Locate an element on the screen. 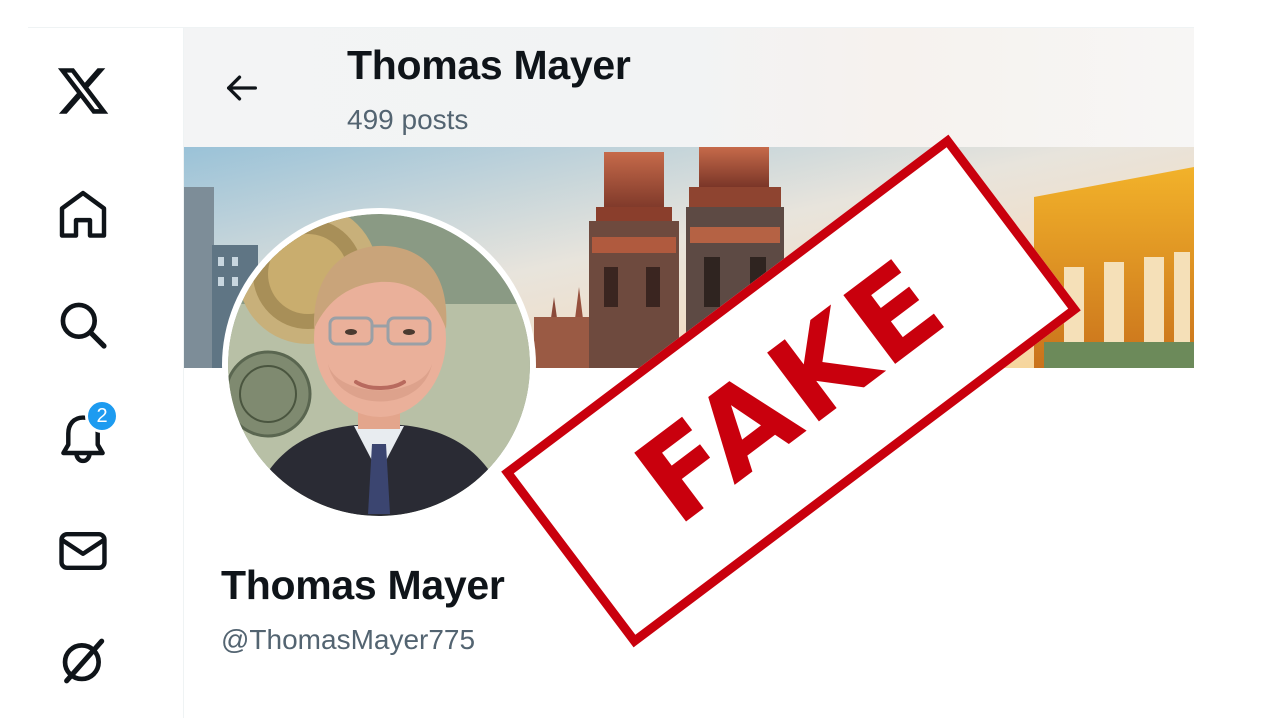  post-count: 499 posts is located at coordinates (408, 119).